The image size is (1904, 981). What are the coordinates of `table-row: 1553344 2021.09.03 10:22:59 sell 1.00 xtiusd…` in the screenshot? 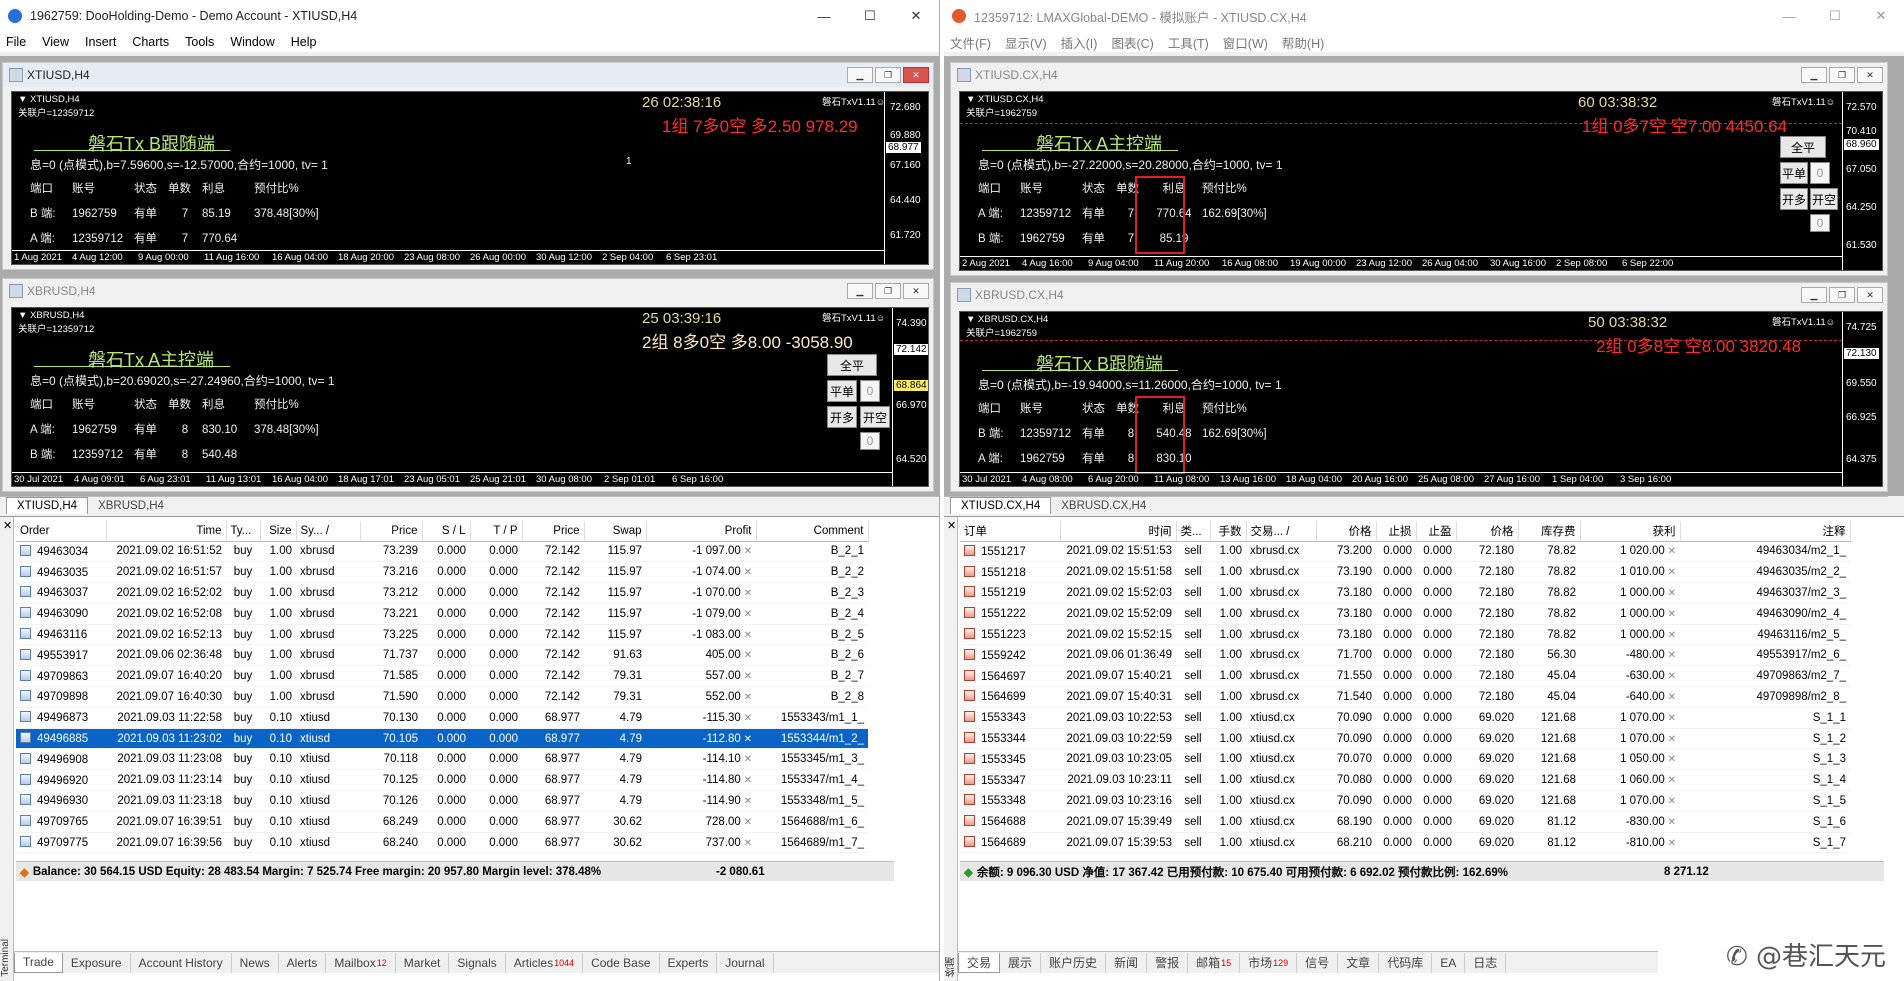 It's located at (1405, 739).